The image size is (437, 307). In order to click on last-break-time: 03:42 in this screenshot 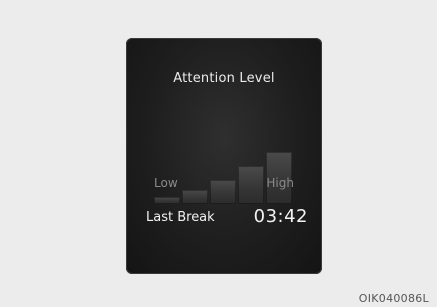, I will do `click(280, 216)`.